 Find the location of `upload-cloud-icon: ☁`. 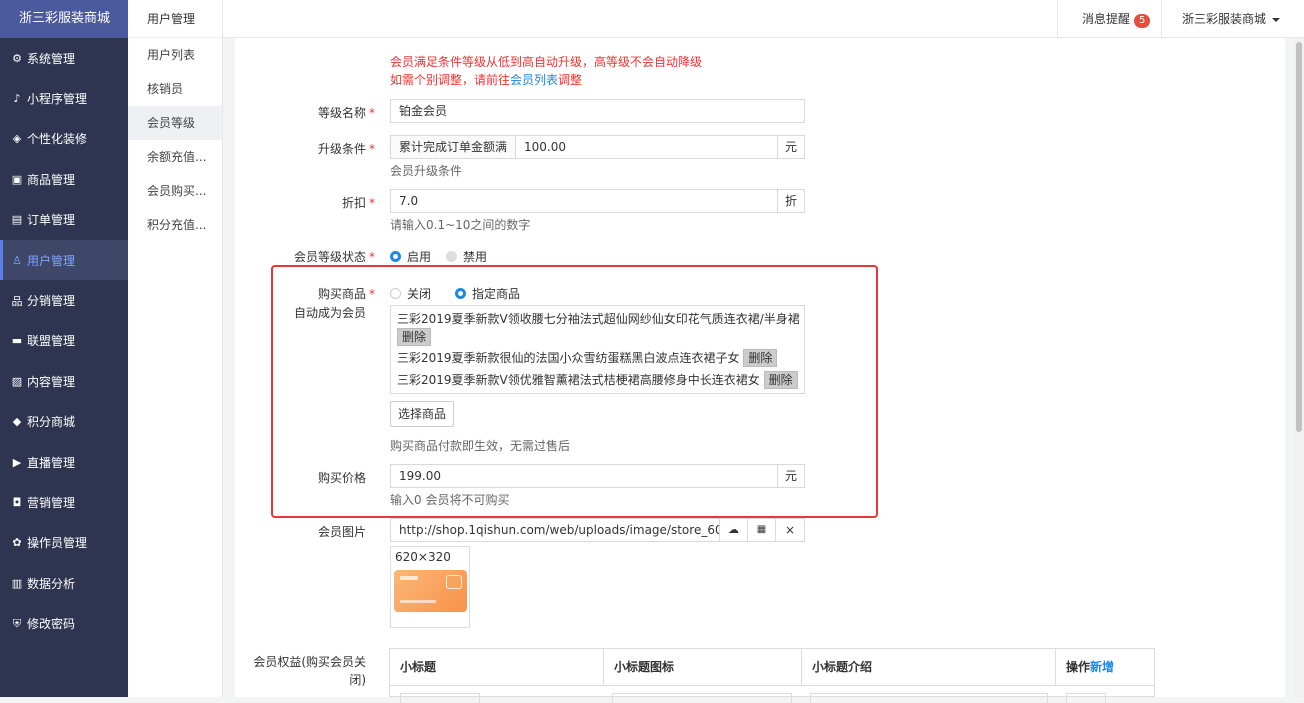

upload-cloud-icon: ☁ is located at coordinates (733, 530).